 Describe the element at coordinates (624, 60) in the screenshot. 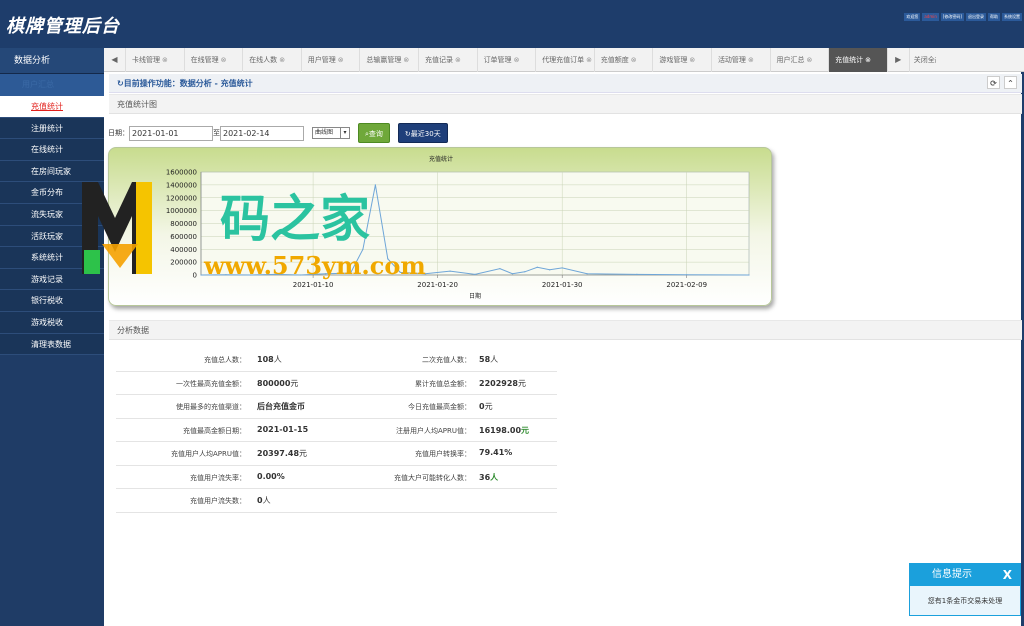

I see `tab: 充值额度 ⊗` at that location.